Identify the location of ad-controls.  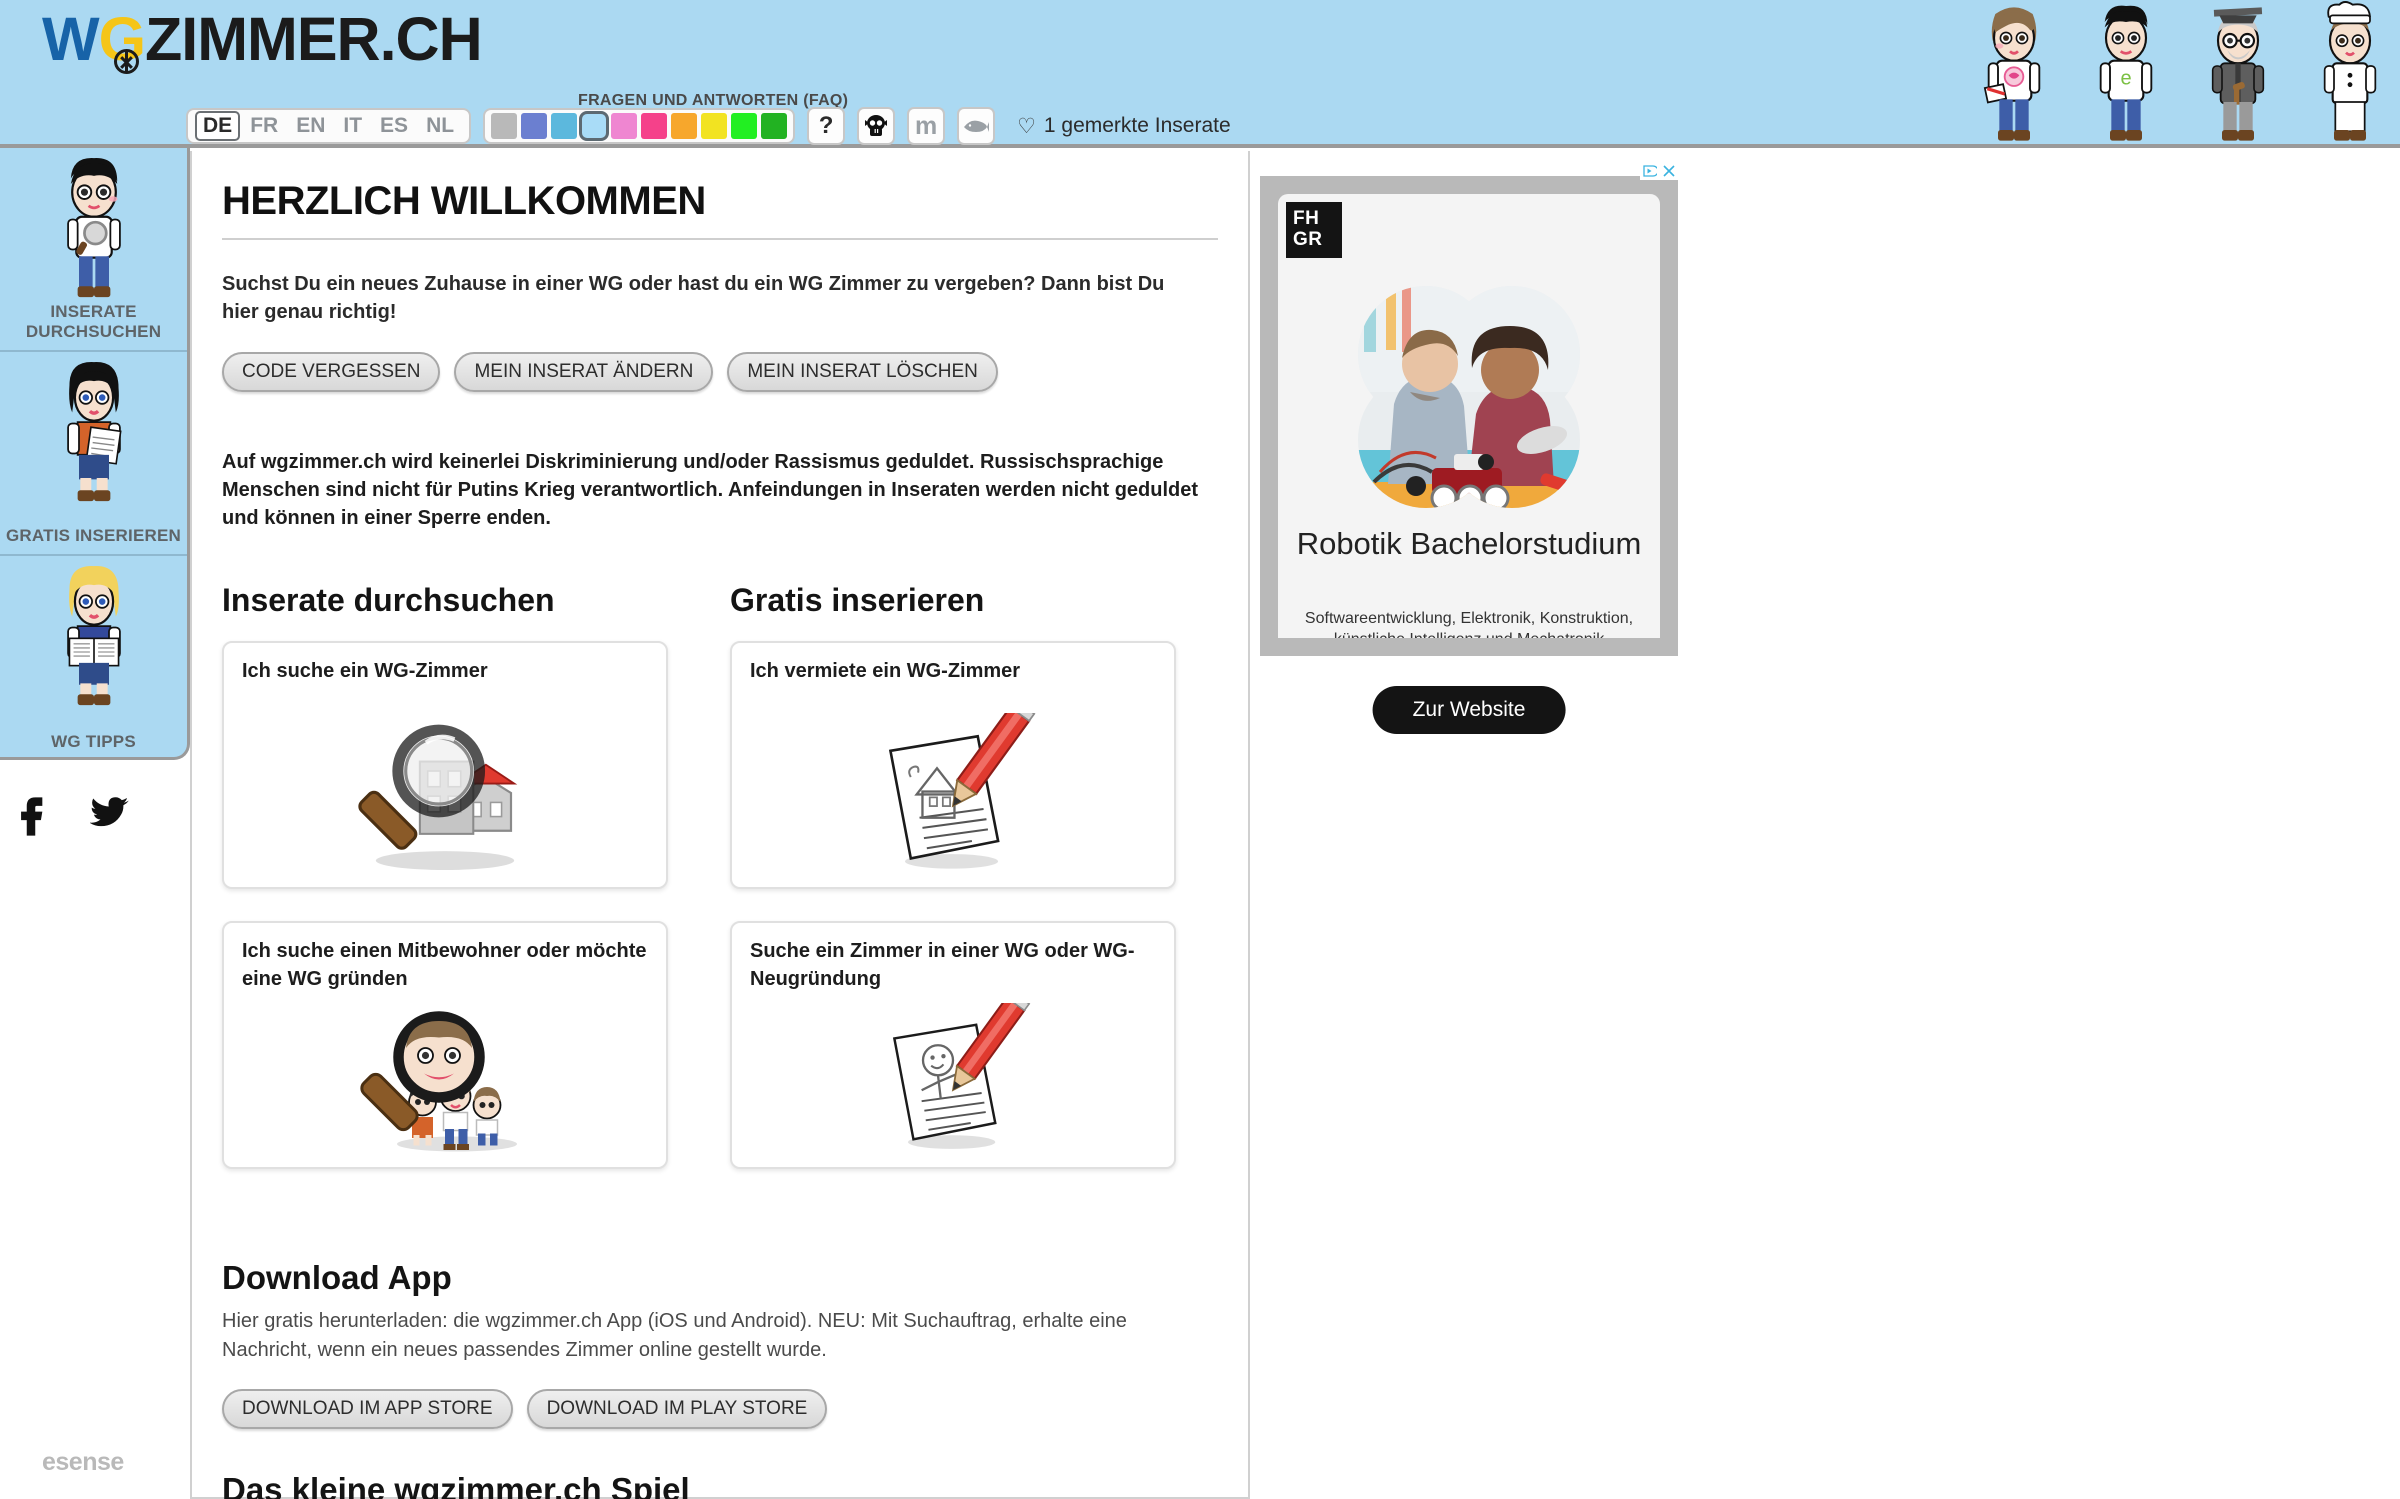
(1659, 171).